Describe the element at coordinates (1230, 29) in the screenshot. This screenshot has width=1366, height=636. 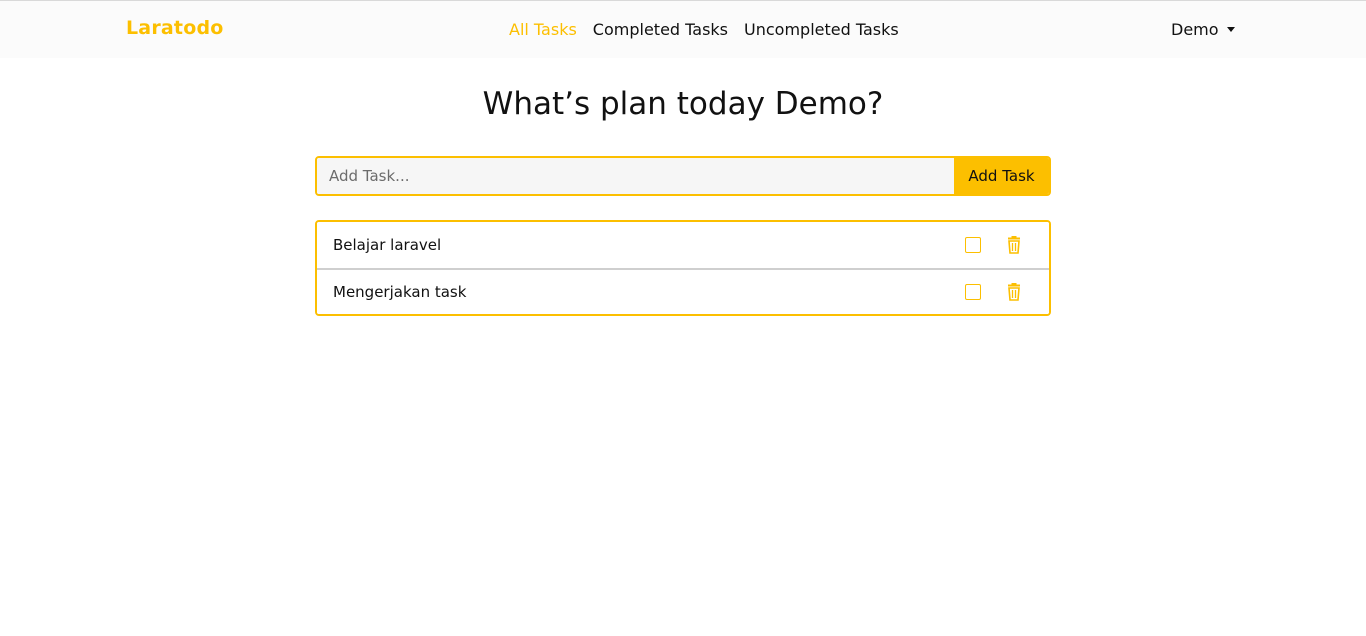
I see `caret-down-icon` at that location.